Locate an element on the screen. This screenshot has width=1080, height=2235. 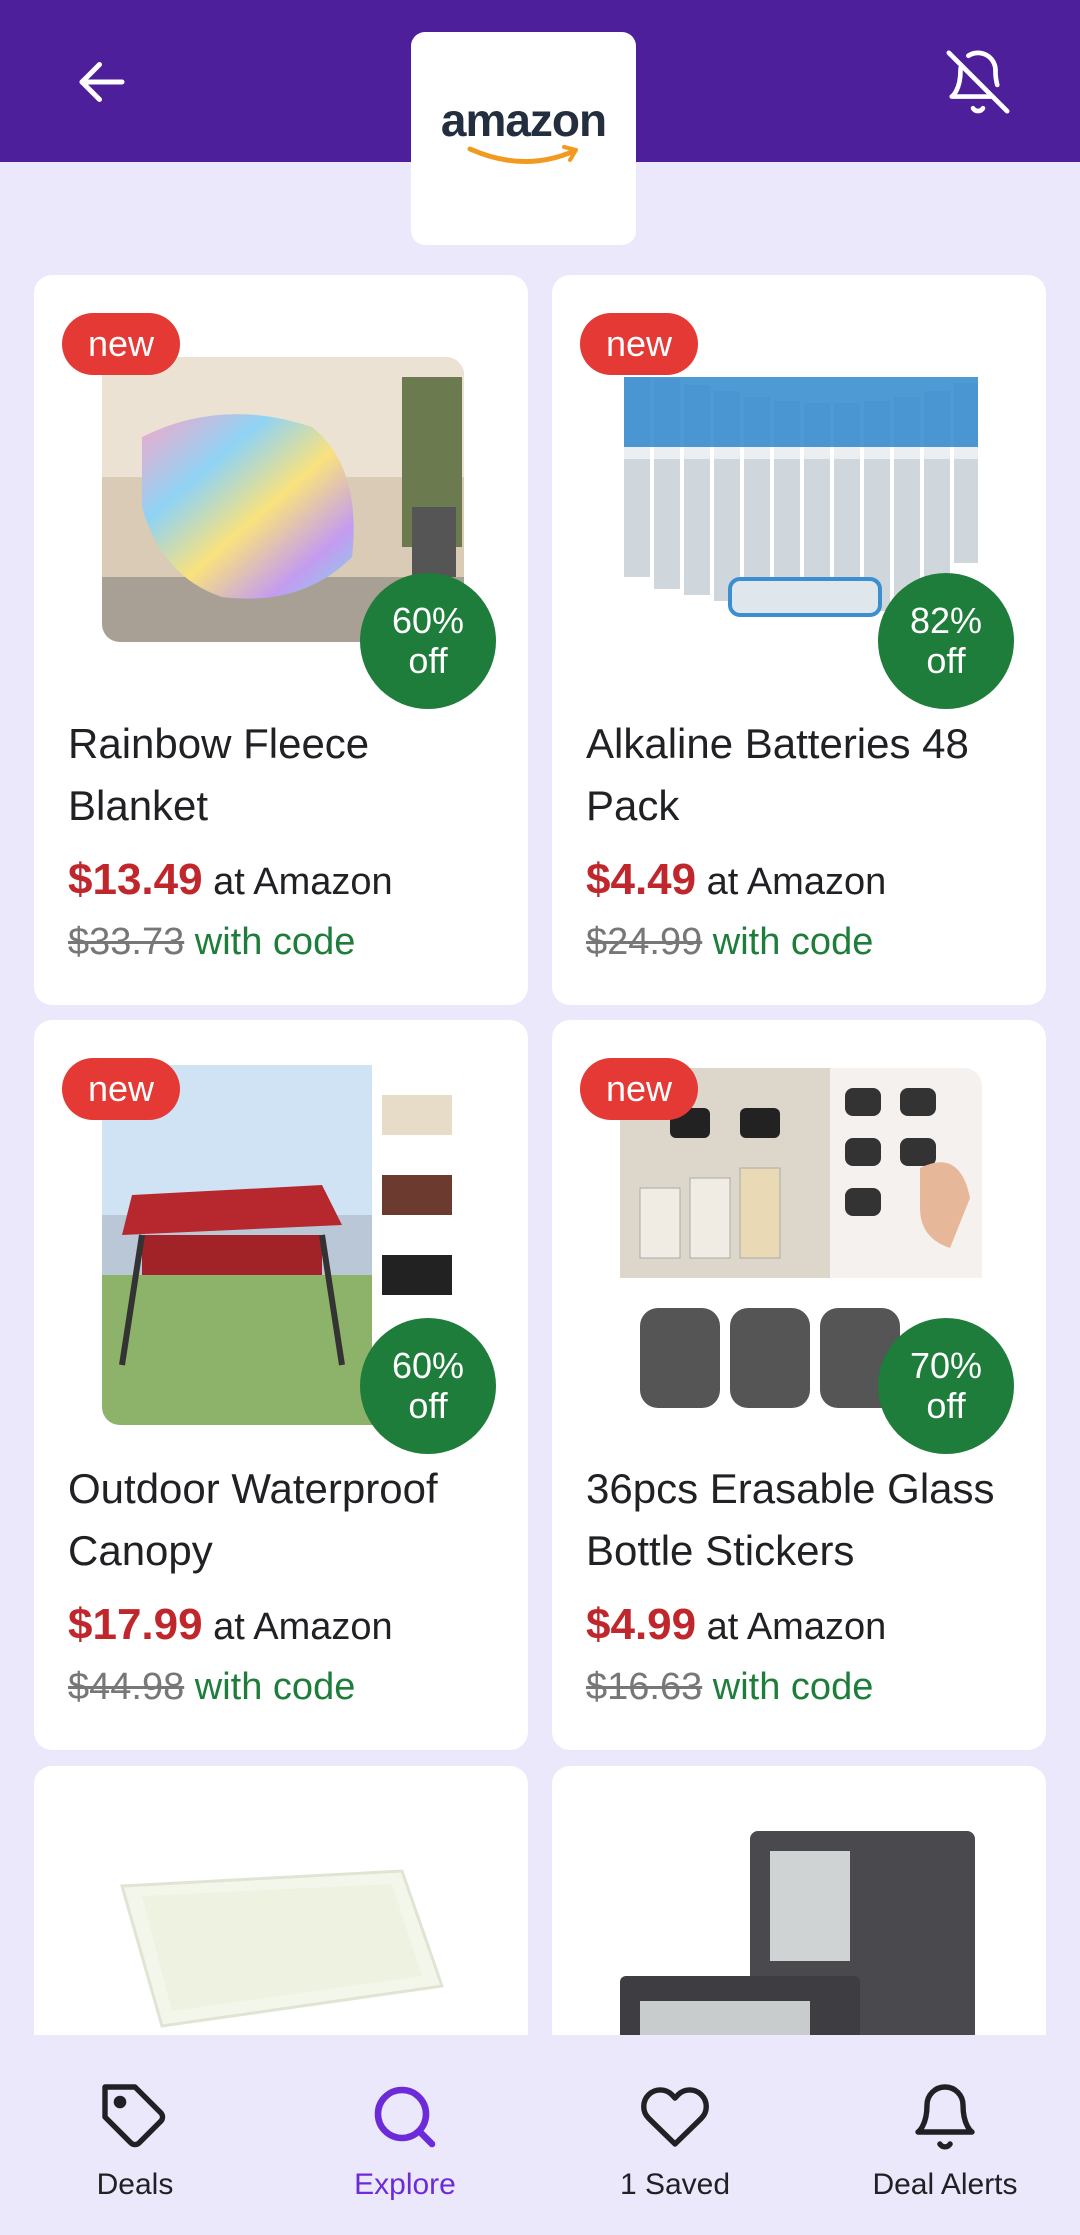
nav-explore-label: Explore is located at coordinates (405, 2184).